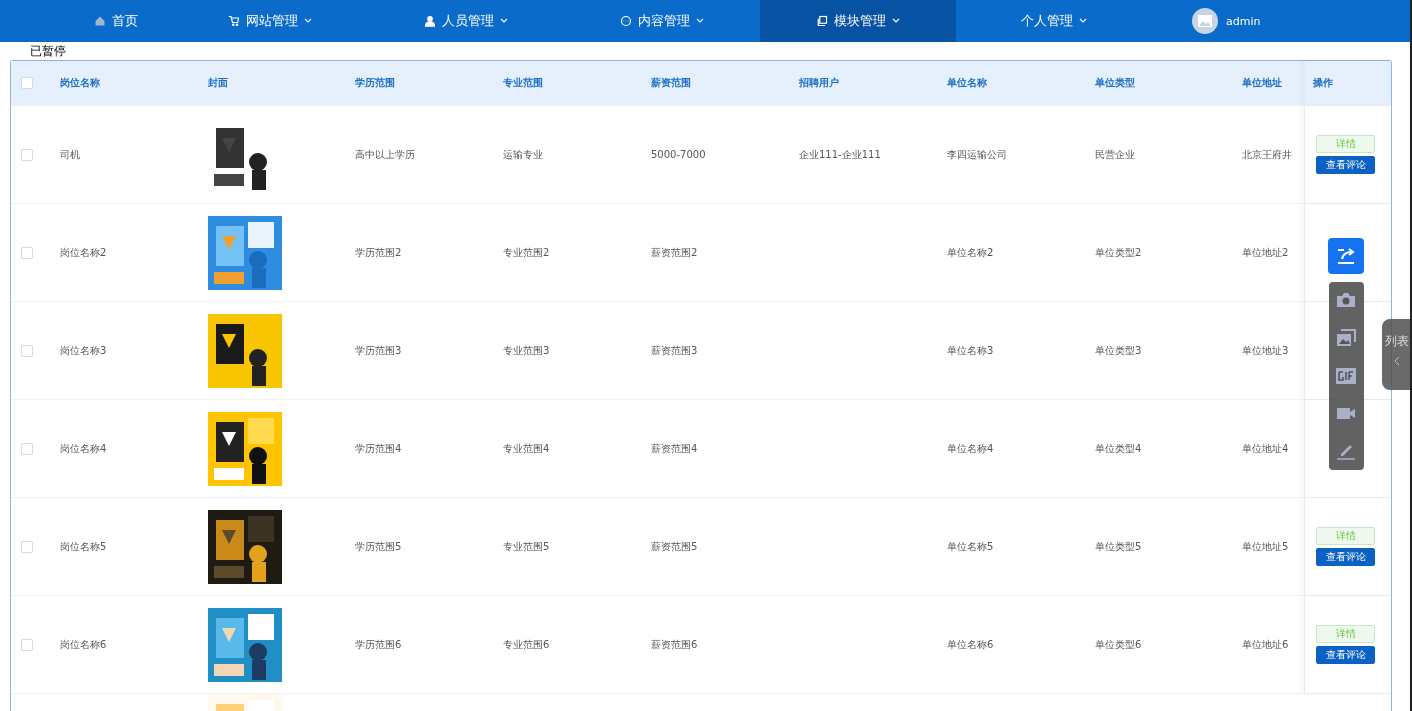  What do you see at coordinates (626, 21) in the screenshot?
I see `chat-icon` at bounding box center [626, 21].